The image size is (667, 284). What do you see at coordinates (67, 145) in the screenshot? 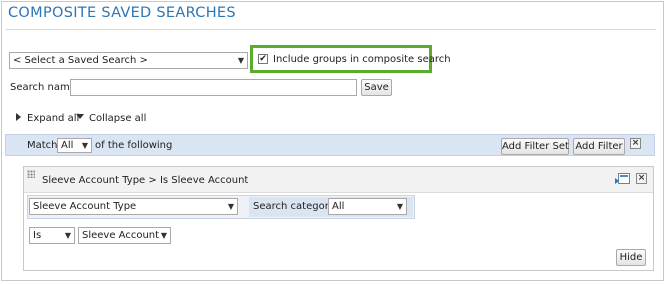
I see `match-select-value: All` at bounding box center [67, 145].